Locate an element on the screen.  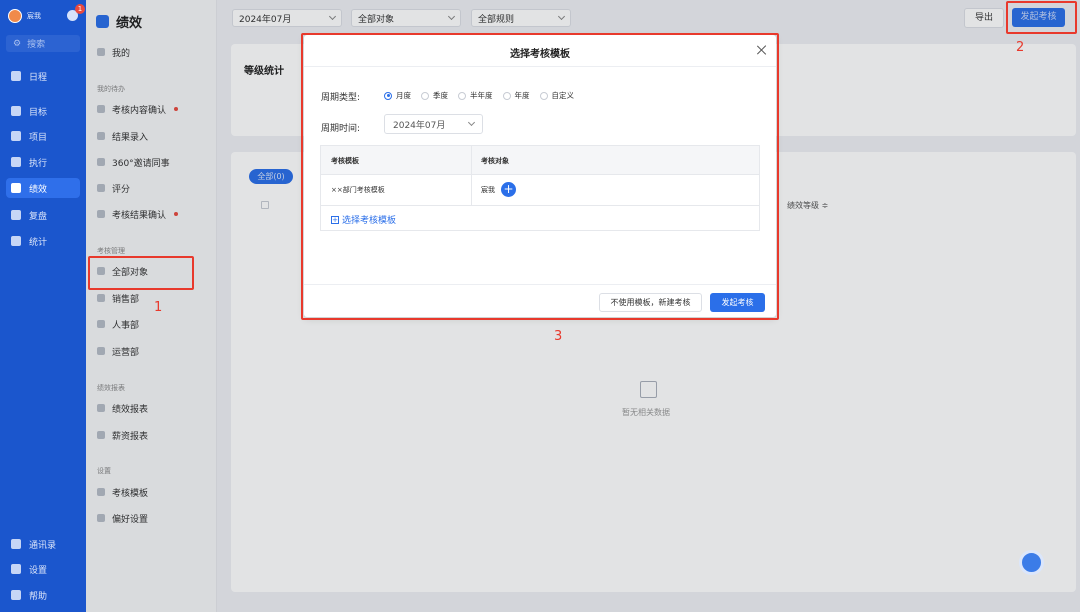
assistant-bulb-icon is located at coordinates (1031, 562).